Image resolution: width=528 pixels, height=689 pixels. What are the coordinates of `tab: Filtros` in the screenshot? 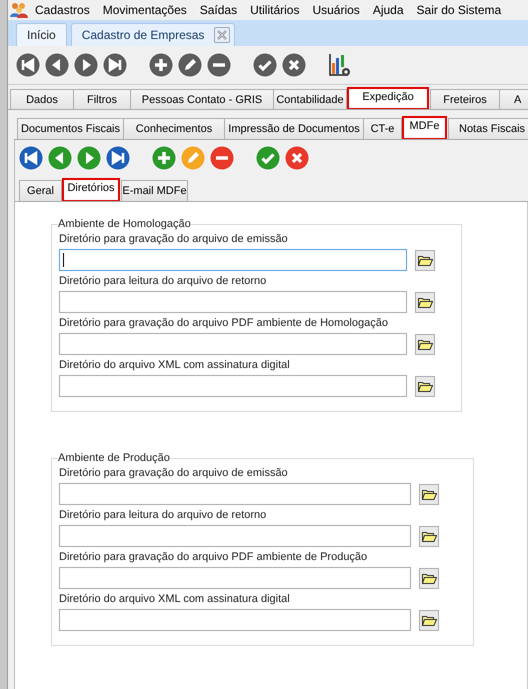 It's located at (102, 99).